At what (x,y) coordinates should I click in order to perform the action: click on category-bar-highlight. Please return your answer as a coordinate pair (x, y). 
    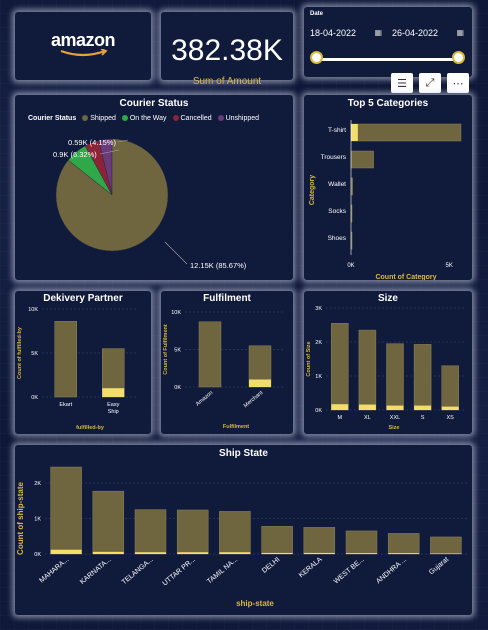
    Looking at the image, I should click on (354, 132).